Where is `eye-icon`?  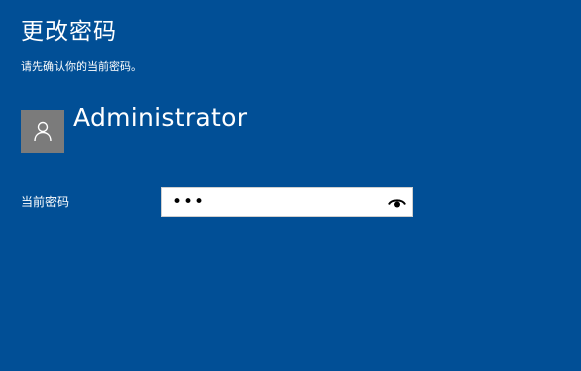 eye-icon is located at coordinates (397, 202).